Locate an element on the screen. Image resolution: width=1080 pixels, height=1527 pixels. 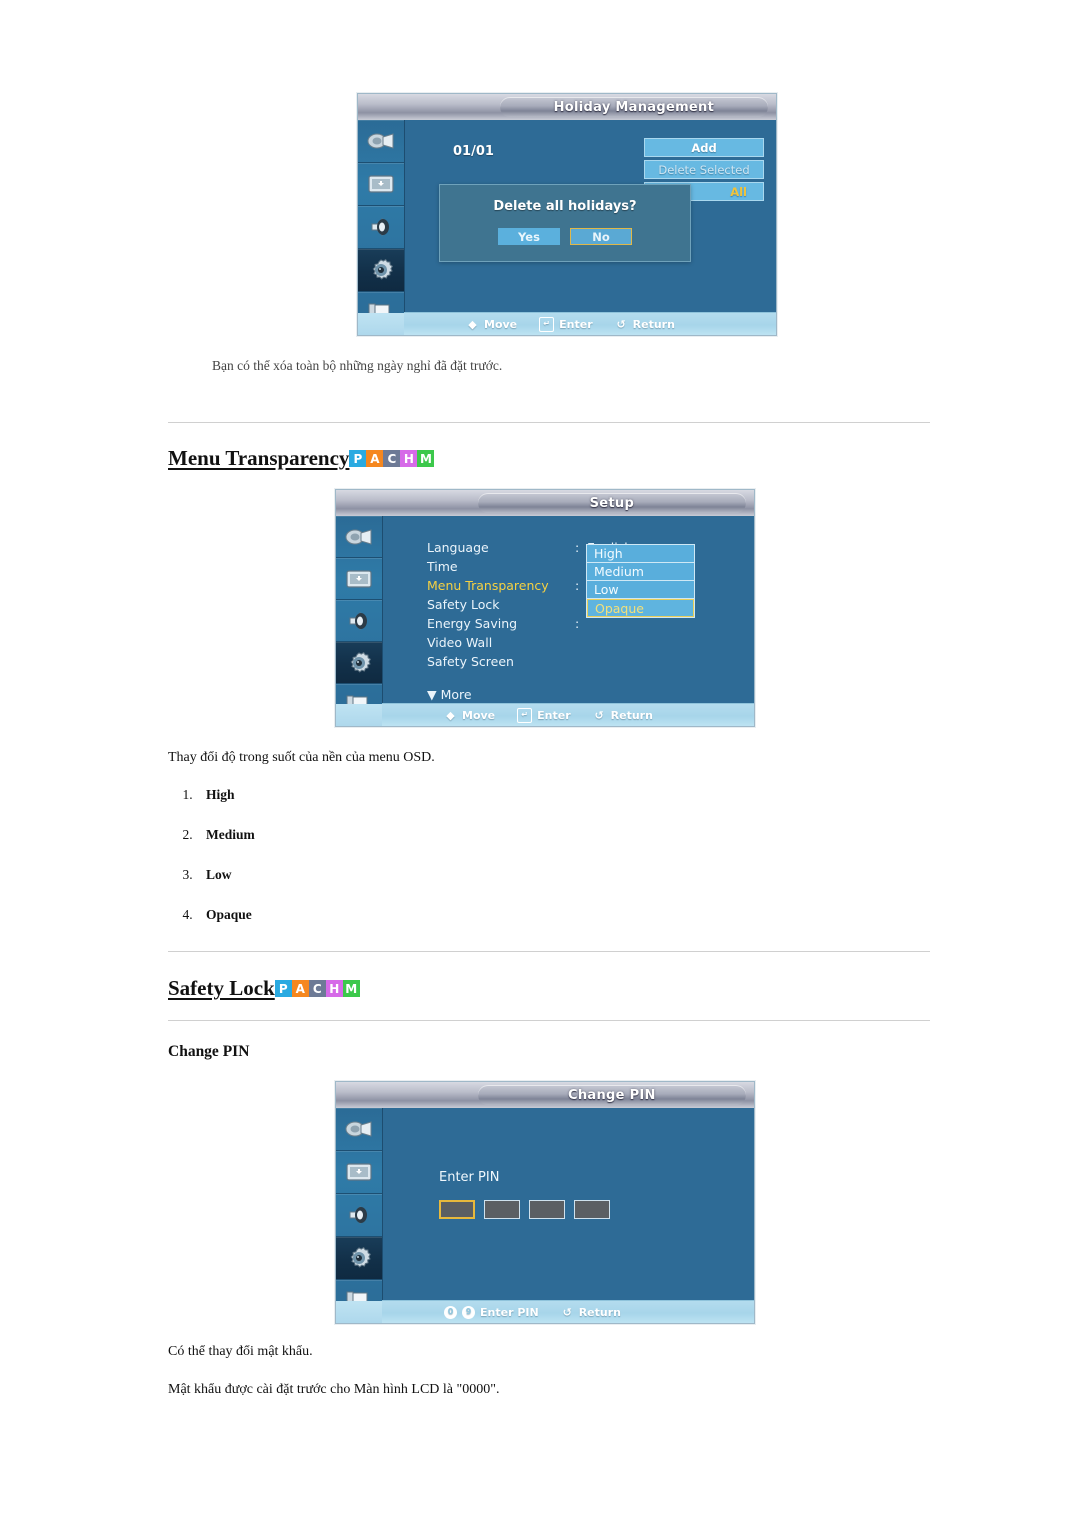
dropdown-option-medium: Medium is located at coordinates (640, 572).